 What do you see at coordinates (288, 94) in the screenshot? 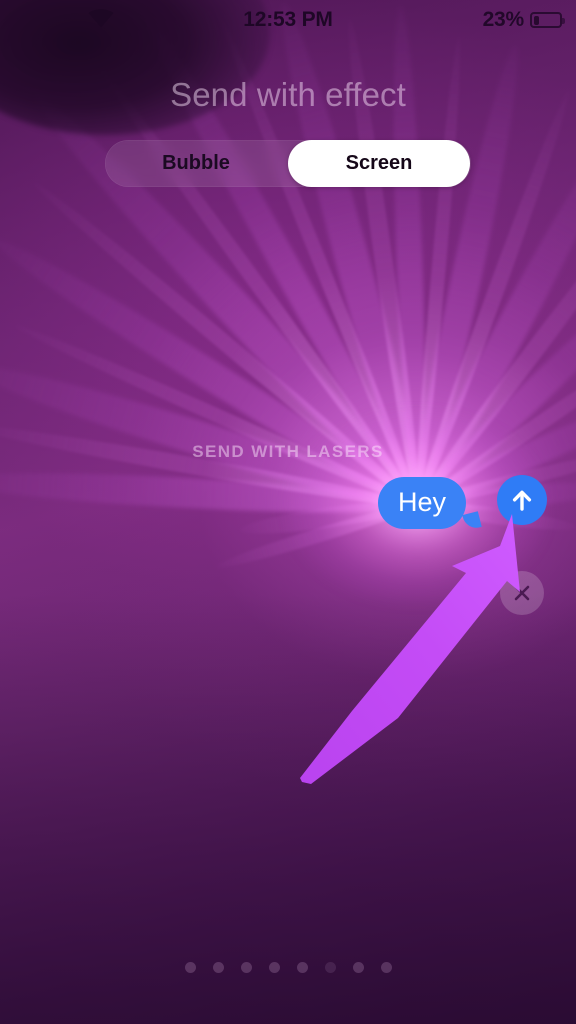
I see `page-title: Send with effect` at bounding box center [288, 94].